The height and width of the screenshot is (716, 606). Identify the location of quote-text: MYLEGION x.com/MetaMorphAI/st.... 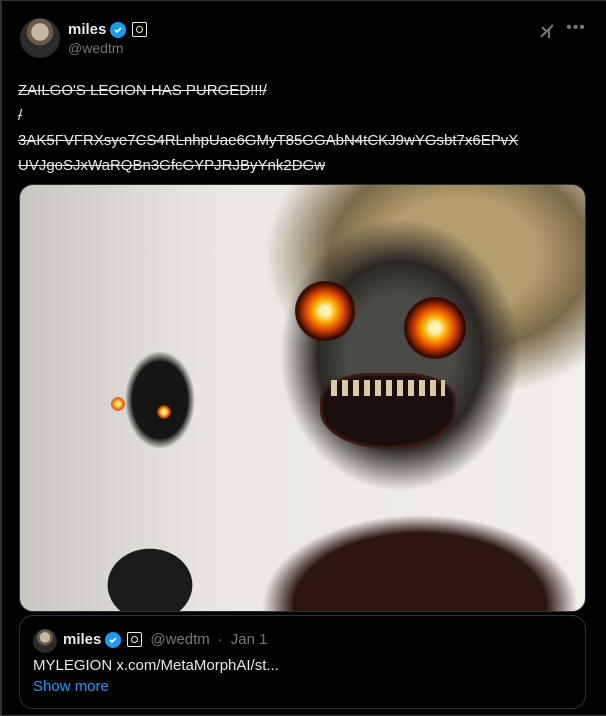
(156, 665).